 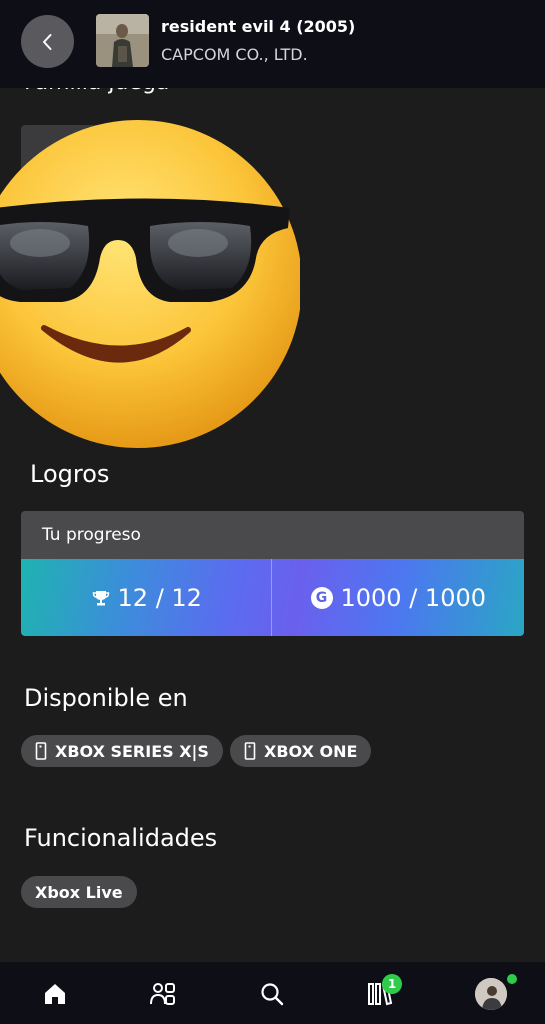 I want to click on nav-home, so click(x=55, y=994).